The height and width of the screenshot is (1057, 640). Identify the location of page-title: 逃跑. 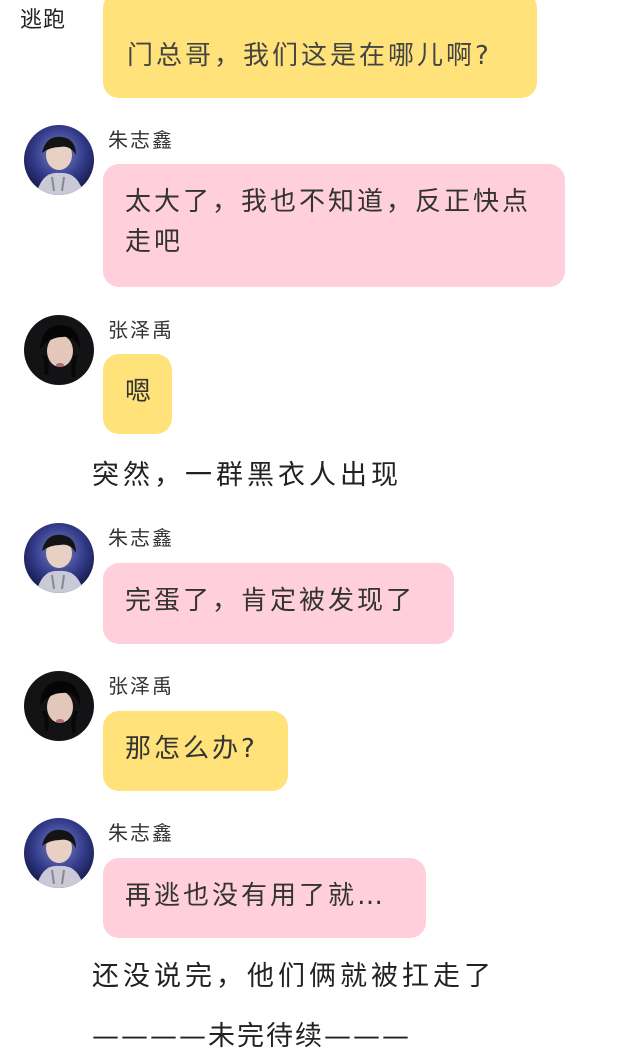
(43, 20).